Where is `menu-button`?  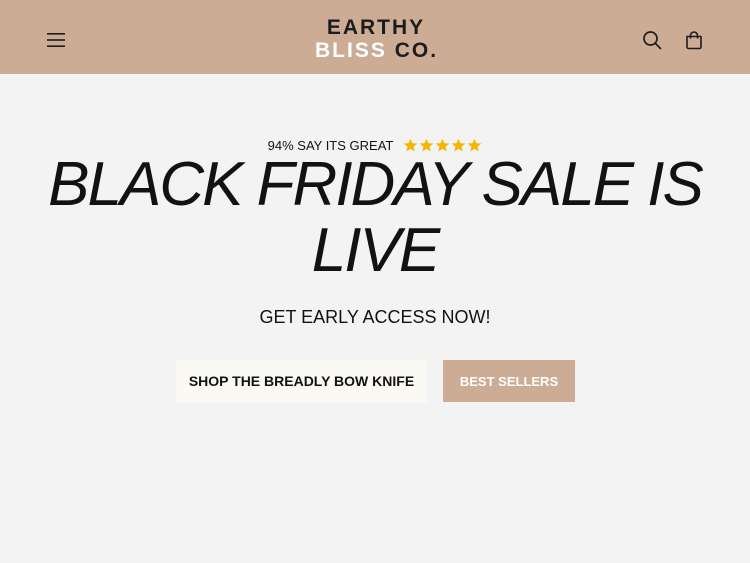 menu-button is located at coordinates (56, 40).